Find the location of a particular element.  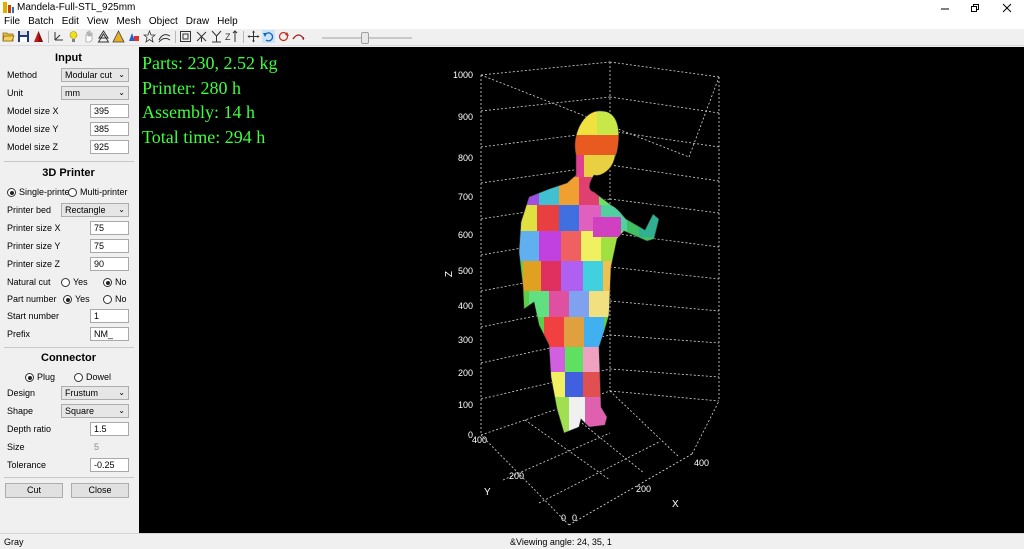

z-tick-label: 700 is located at coordinates (465, 197).